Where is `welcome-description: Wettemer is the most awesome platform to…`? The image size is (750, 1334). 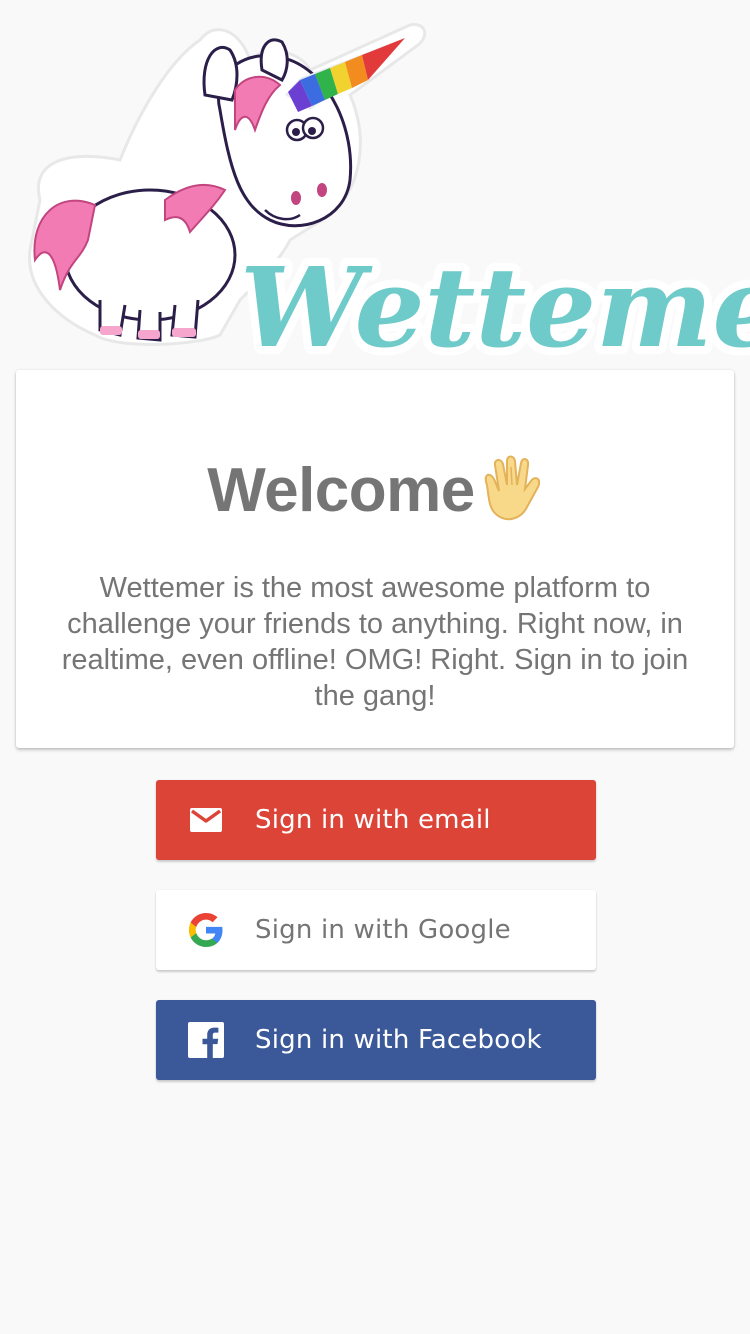
welcome-description: Wettemer is the most awesome platform to… is located at coordinates (375, 642).